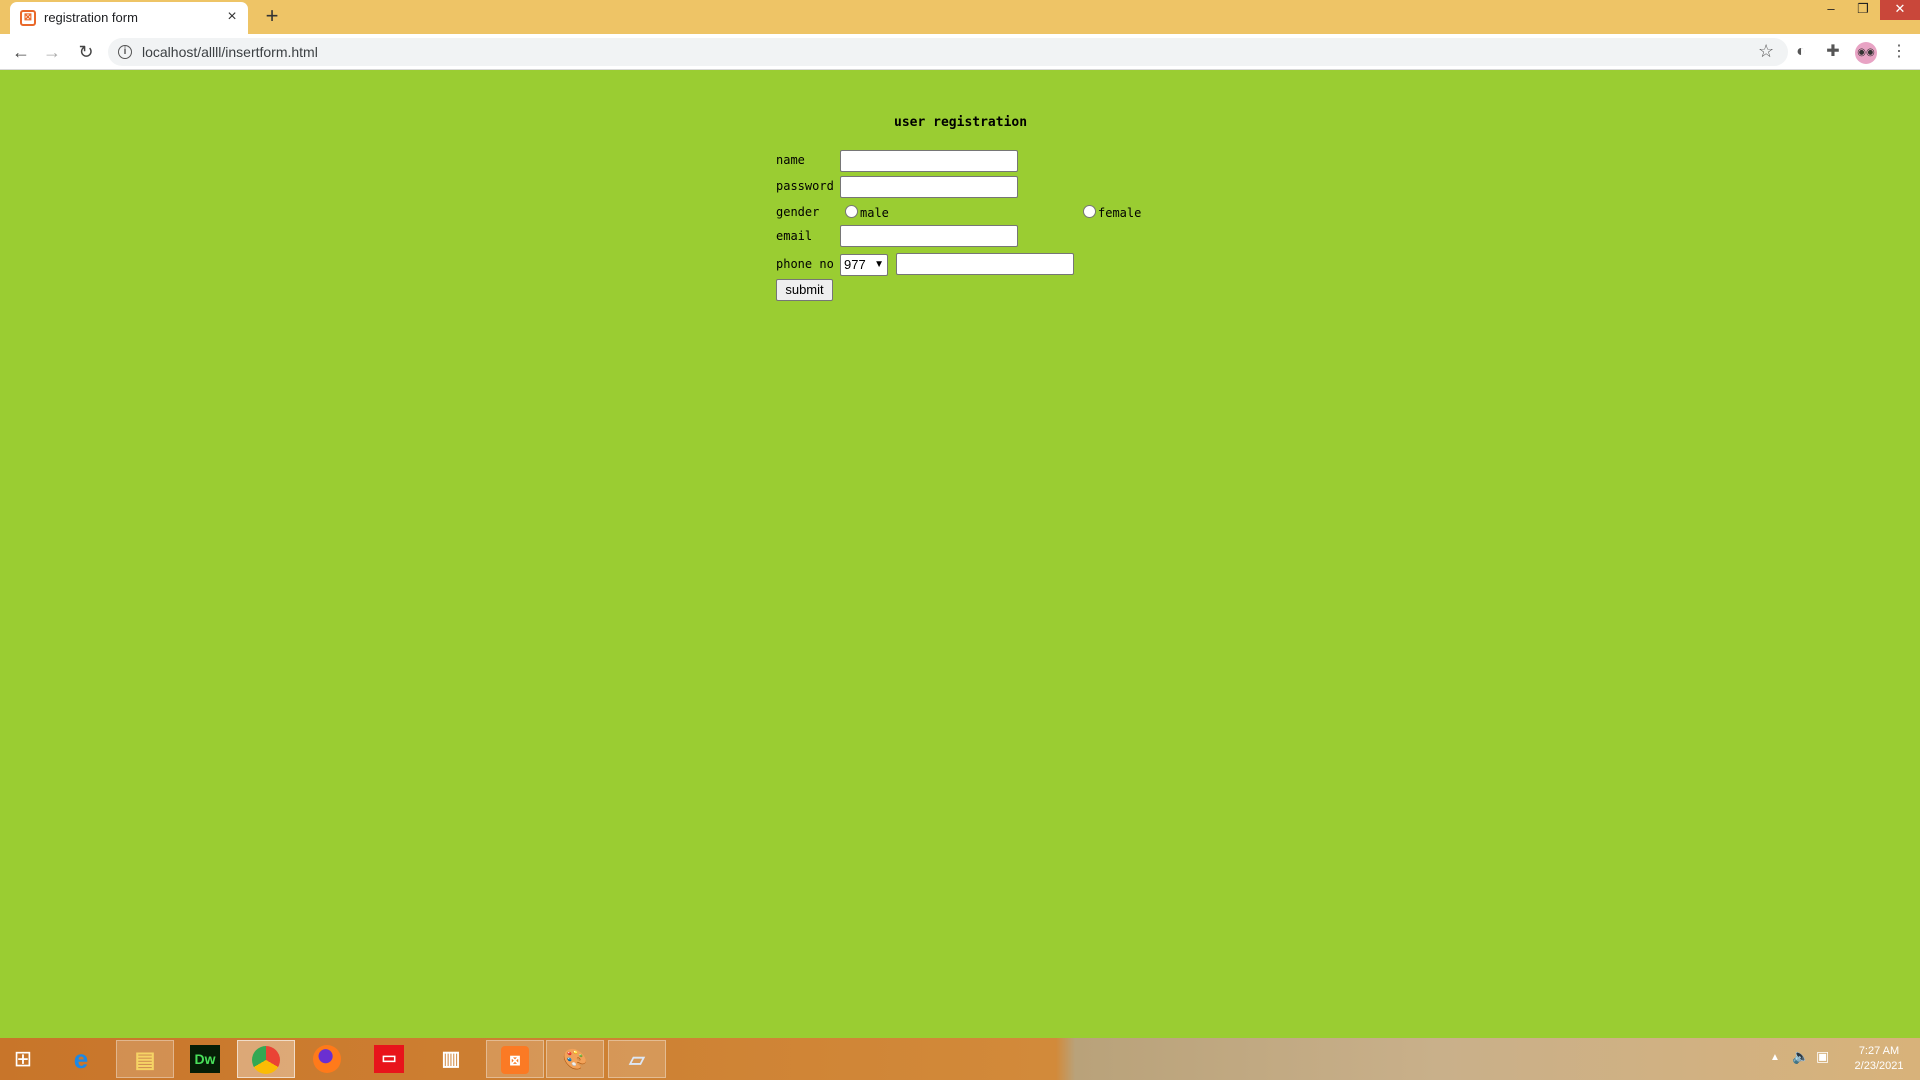  I want to click on chrome-icon, so click(266, 1059).